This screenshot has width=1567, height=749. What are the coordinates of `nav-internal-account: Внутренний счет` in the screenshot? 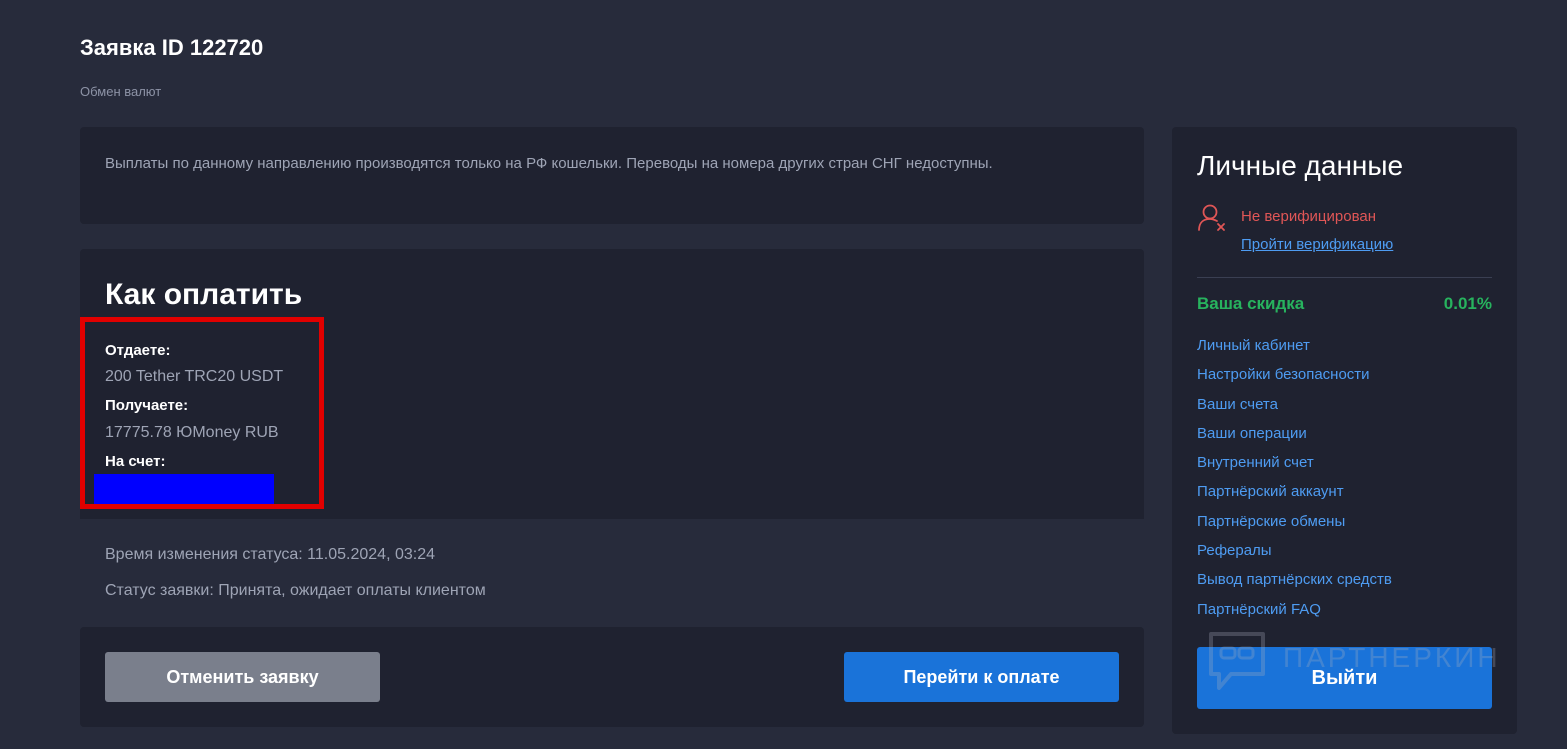 It's located at (1294, 466).